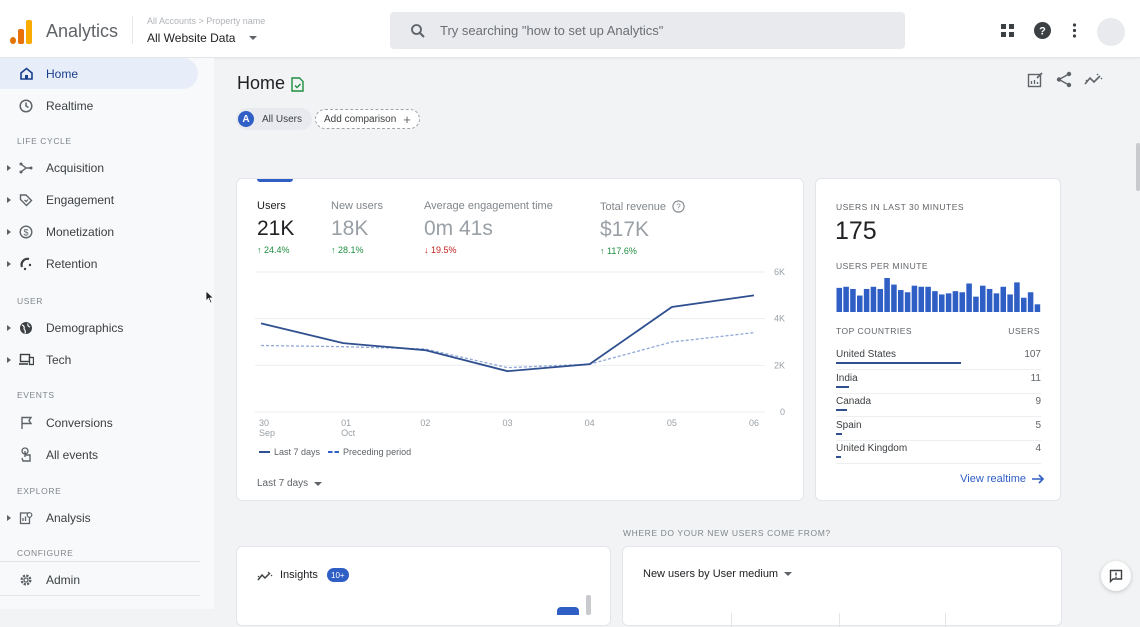  I want to click on sidebar-item-engagement: Engagement, so click(99, 199).